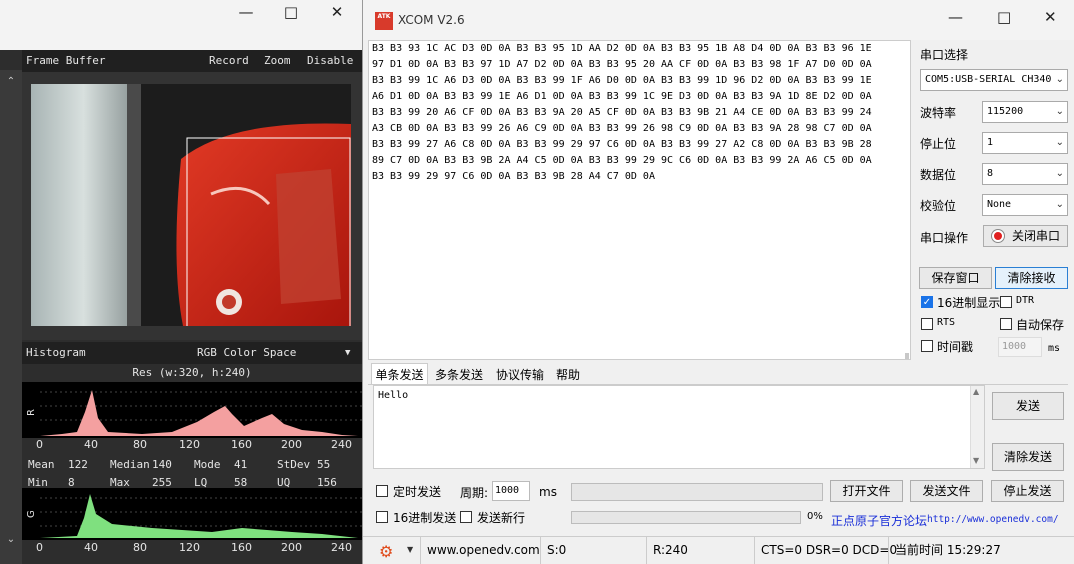 Image resolution: width=1074 pixels, height=564 pixels. Describe the element at coordinates (11, 317) in the screenshot. I see `side-scrollbar: ⌃ ⌄` at that location.